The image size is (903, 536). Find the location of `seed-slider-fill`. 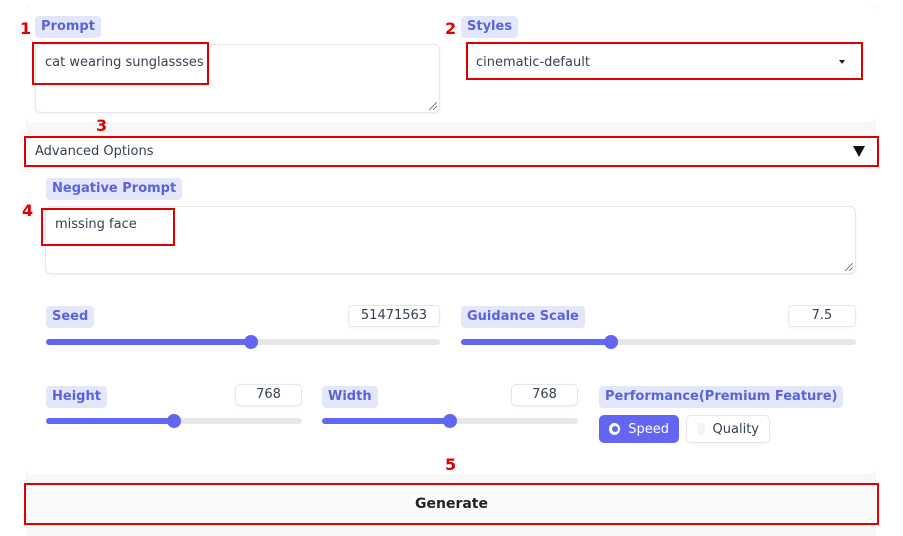

seed-slider-fill is located at coordinates (148, 342).